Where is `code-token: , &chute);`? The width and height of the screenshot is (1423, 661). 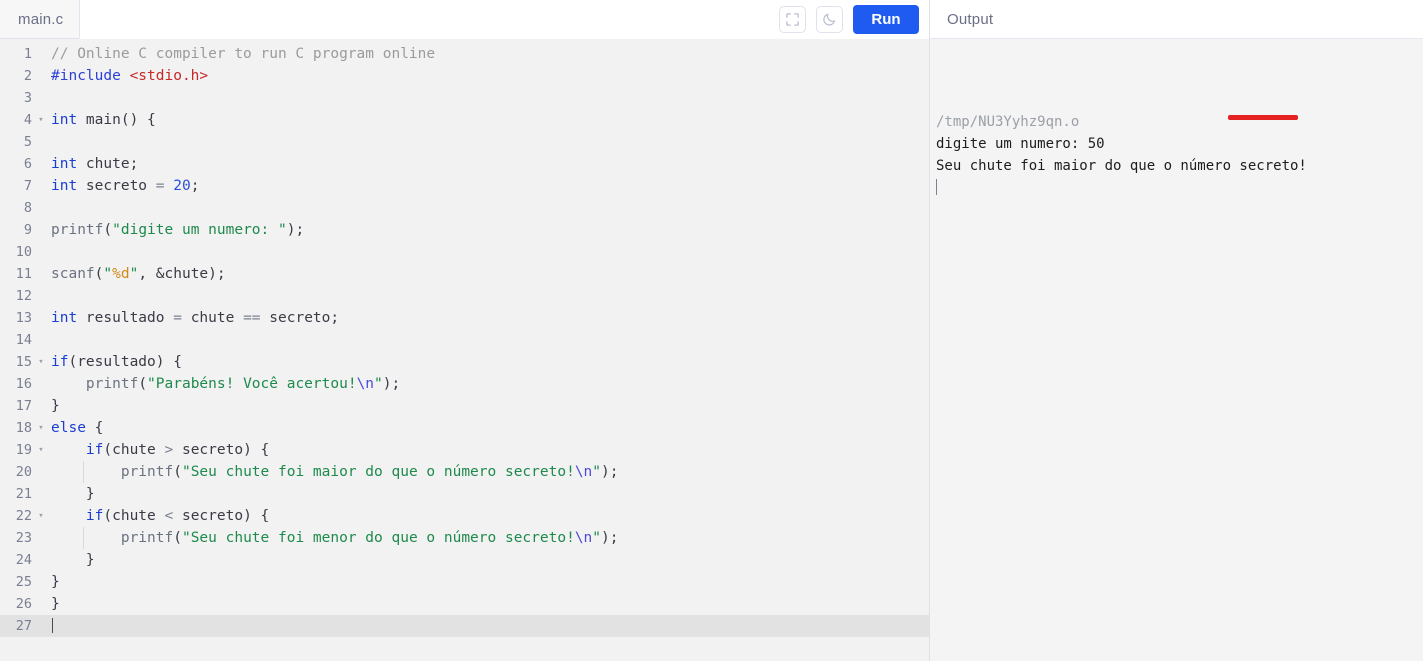
code-token: , &chute); is located at coordinates (182, 274).